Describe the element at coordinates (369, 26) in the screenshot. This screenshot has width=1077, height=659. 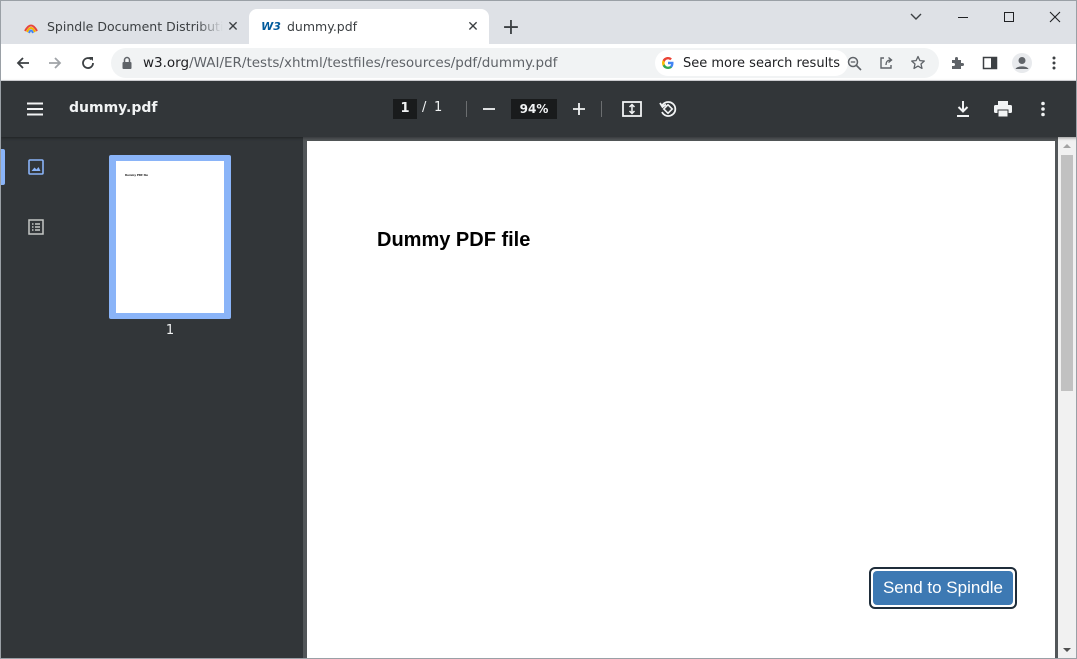
I see `tab-dummy-pdf: W3 dummy.pdf ✕` at that location.